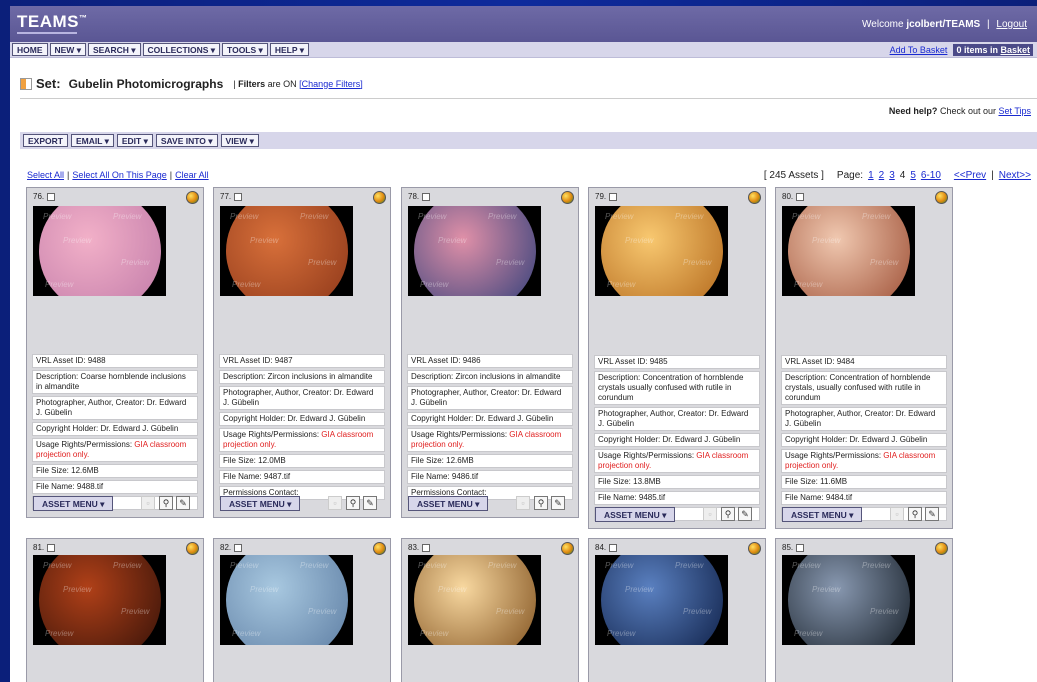 The width and height of the screenshot is (1037, 682). Describe the element at coordinates (192, 175) in the screenshot. I see `clear-all-link: Clear All` at that location.